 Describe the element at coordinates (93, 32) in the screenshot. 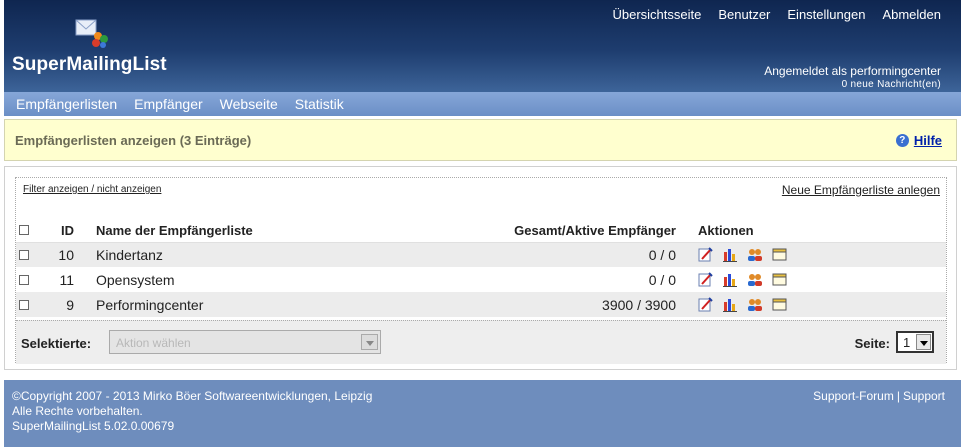

I see `mail-logo-icon` at that location.